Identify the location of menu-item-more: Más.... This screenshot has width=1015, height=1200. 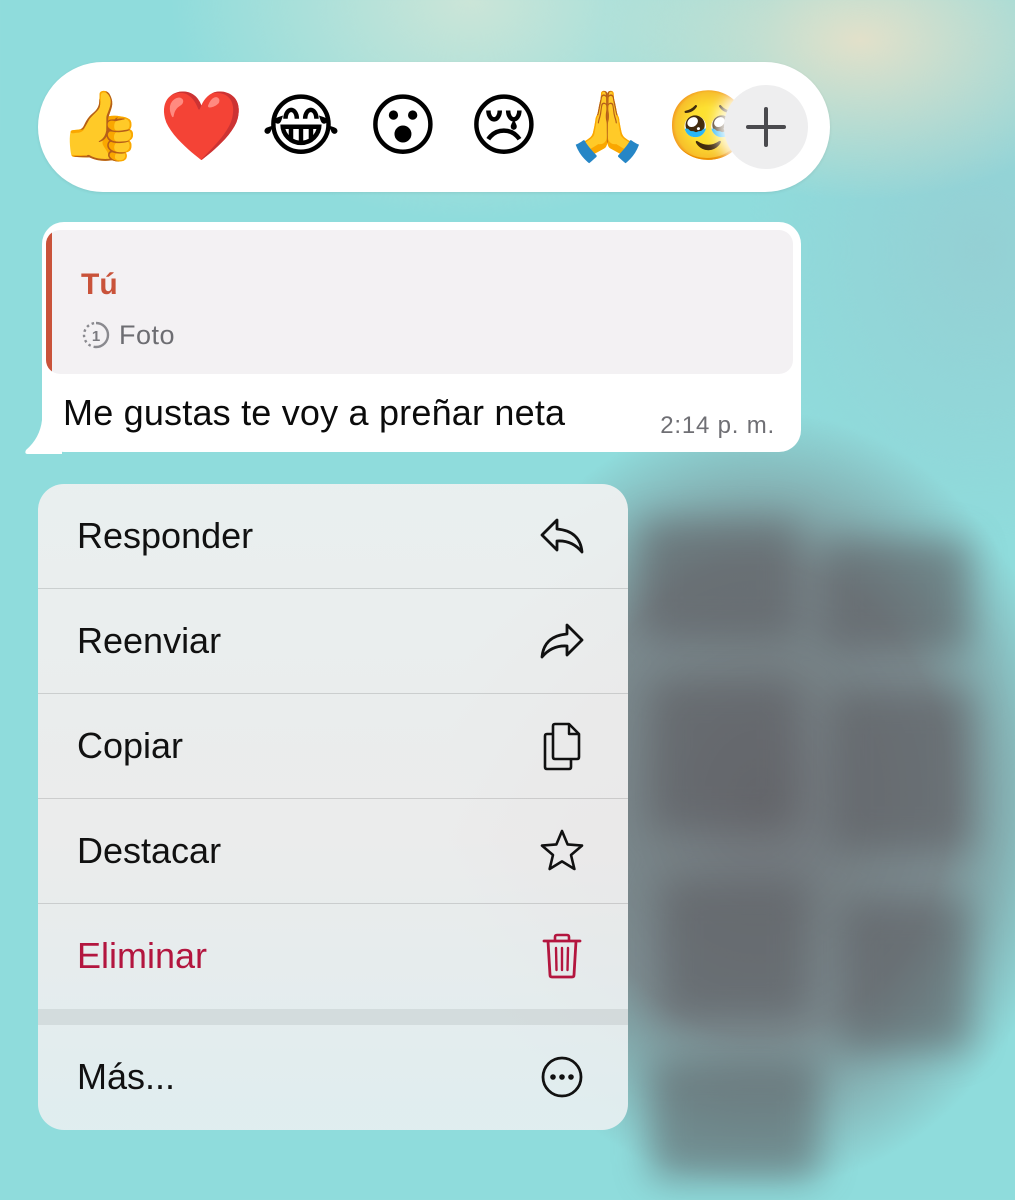
(333, 1077).